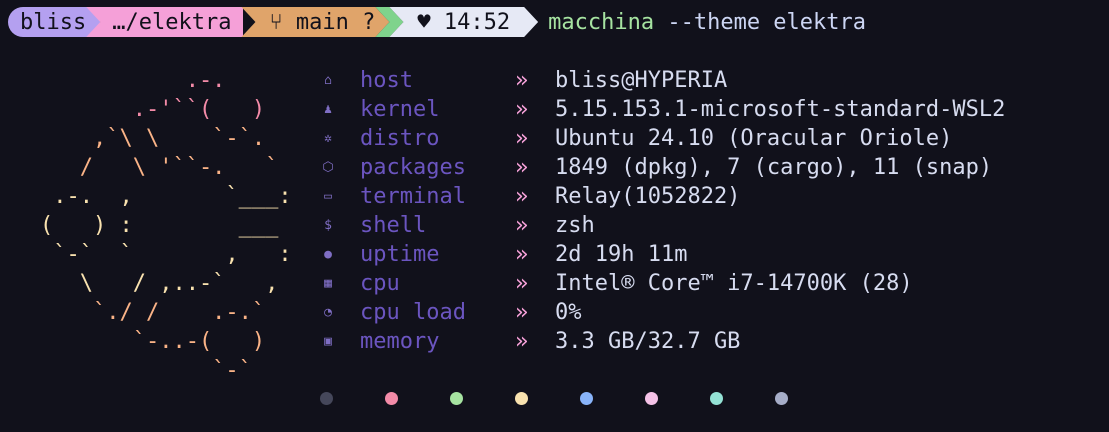 Image resolution: width=1109 pixels, height=432 pixels. What do you see at coordinates (328, 341) in the screenshot?
I see `memory-icon: ▣` at bounding box center [328, 341].